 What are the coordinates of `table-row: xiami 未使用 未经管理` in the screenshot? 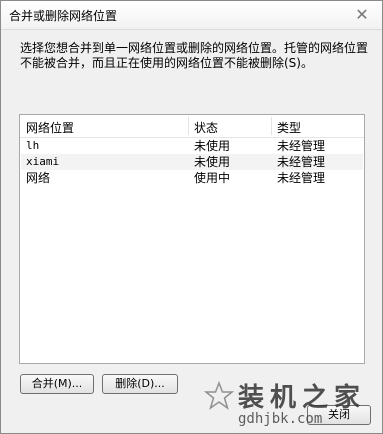 It's located at (192, 162).